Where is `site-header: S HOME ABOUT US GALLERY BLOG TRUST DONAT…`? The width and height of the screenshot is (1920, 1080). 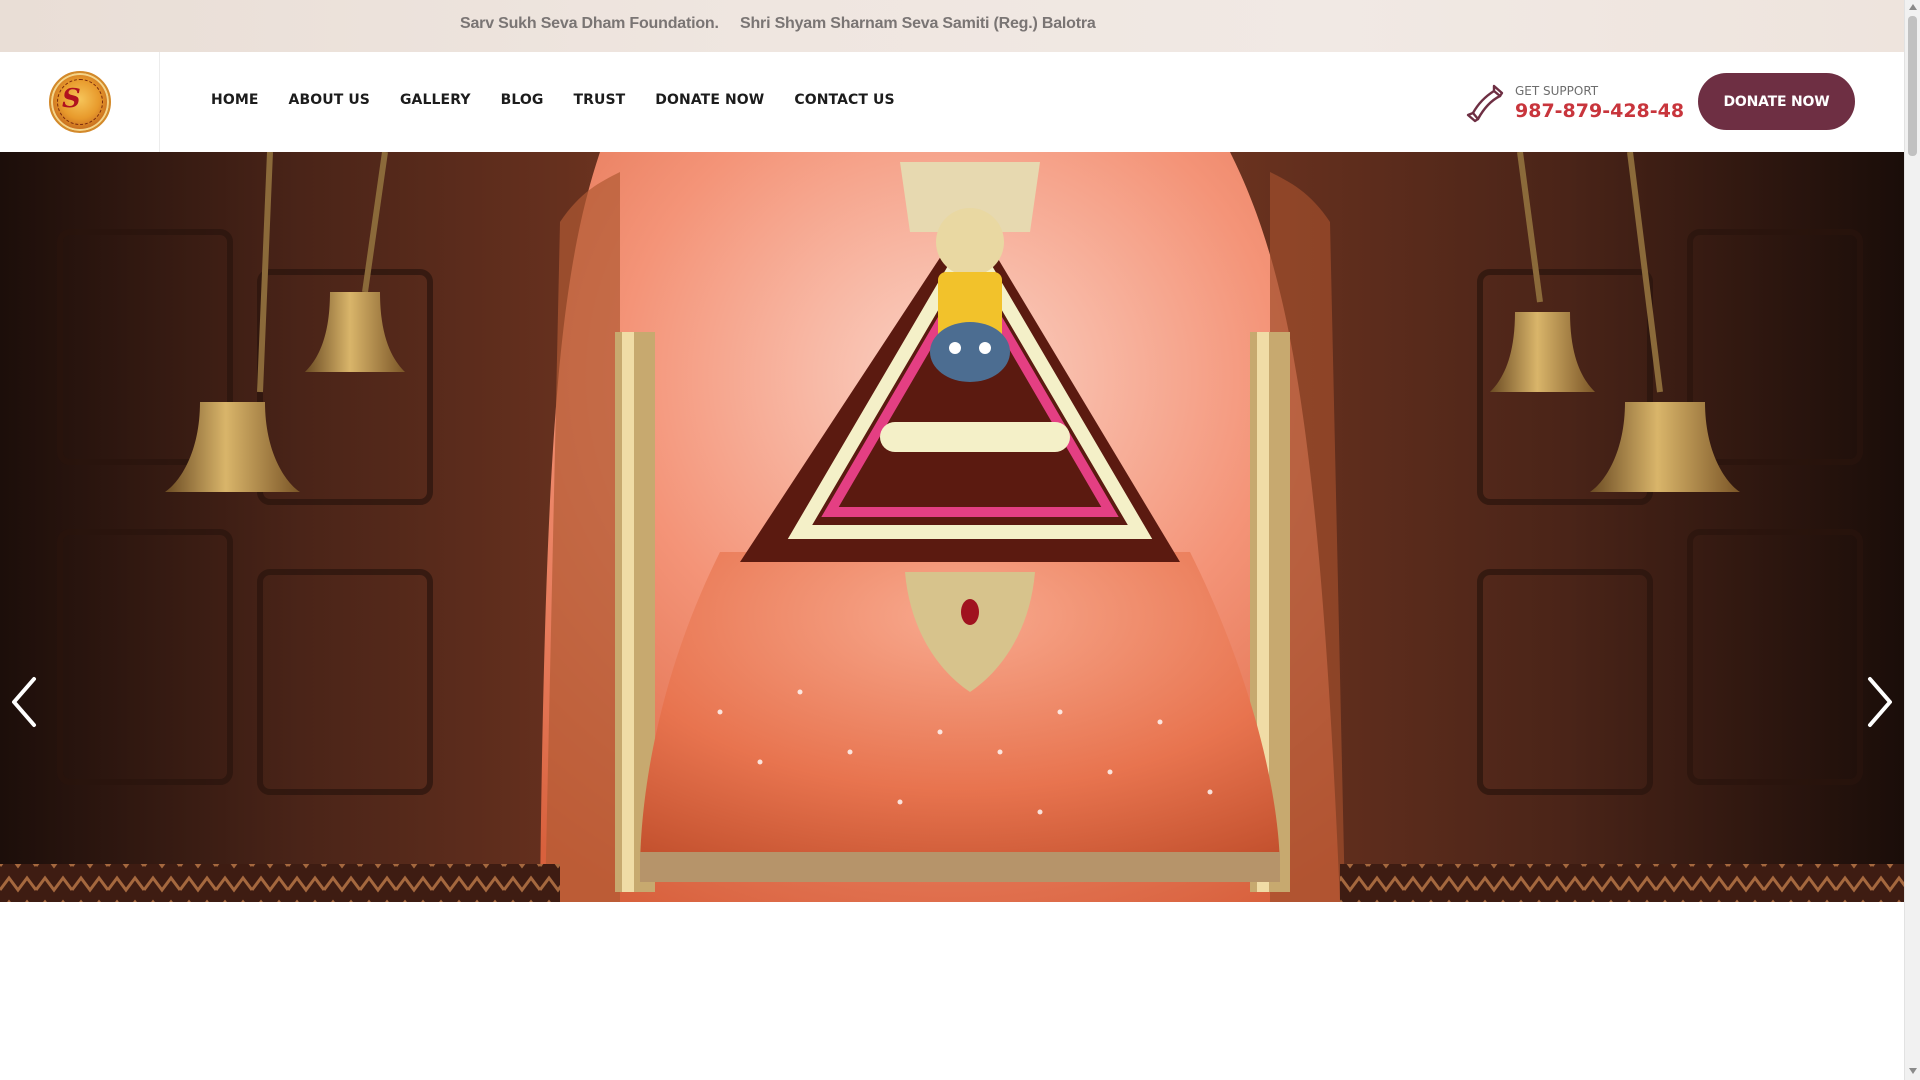 site-header: S HOME ABOUT US GALLERY BLOG TRUST DONAT… is located at coordinates (952, 102).